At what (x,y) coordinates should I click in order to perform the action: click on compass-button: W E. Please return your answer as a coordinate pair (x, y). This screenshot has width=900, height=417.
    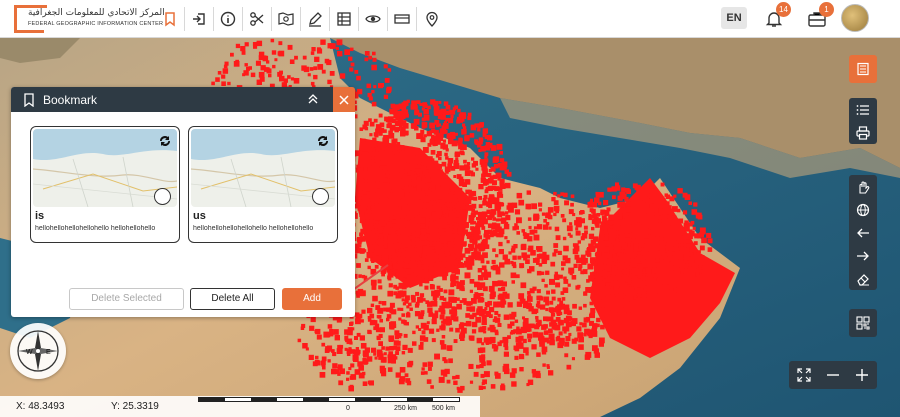
    Looking at the image, I should click on (38, 351).